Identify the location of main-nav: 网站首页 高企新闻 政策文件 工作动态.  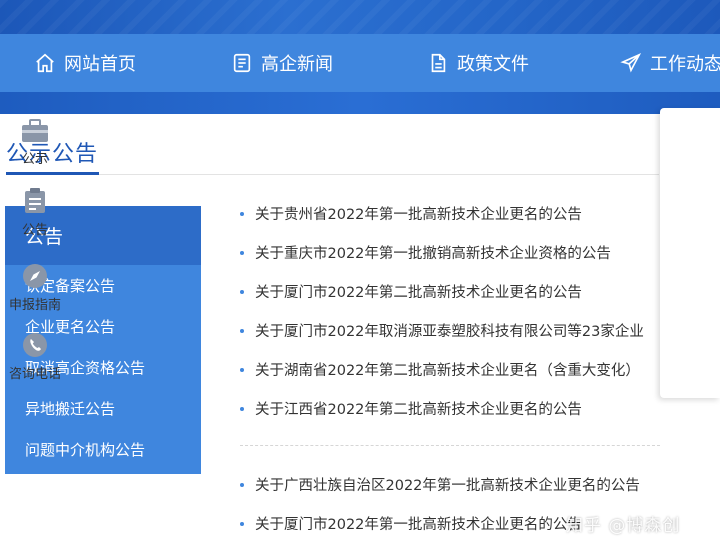
(360, 63).